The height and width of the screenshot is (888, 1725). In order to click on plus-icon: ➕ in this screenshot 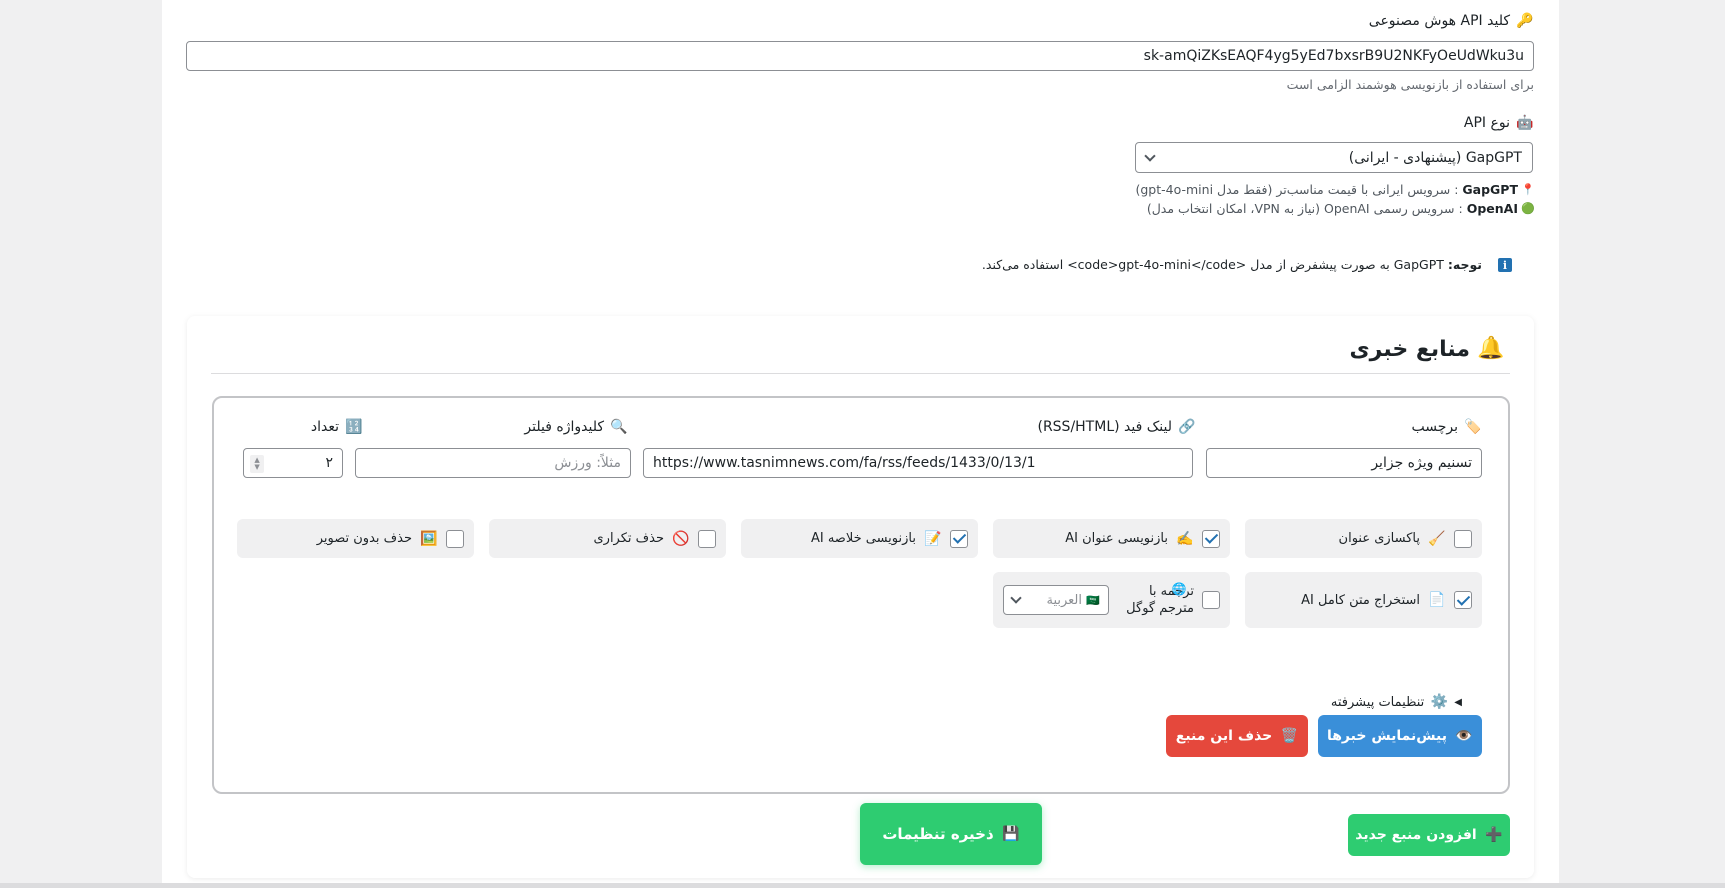, I will do `click(1494, 835)`.